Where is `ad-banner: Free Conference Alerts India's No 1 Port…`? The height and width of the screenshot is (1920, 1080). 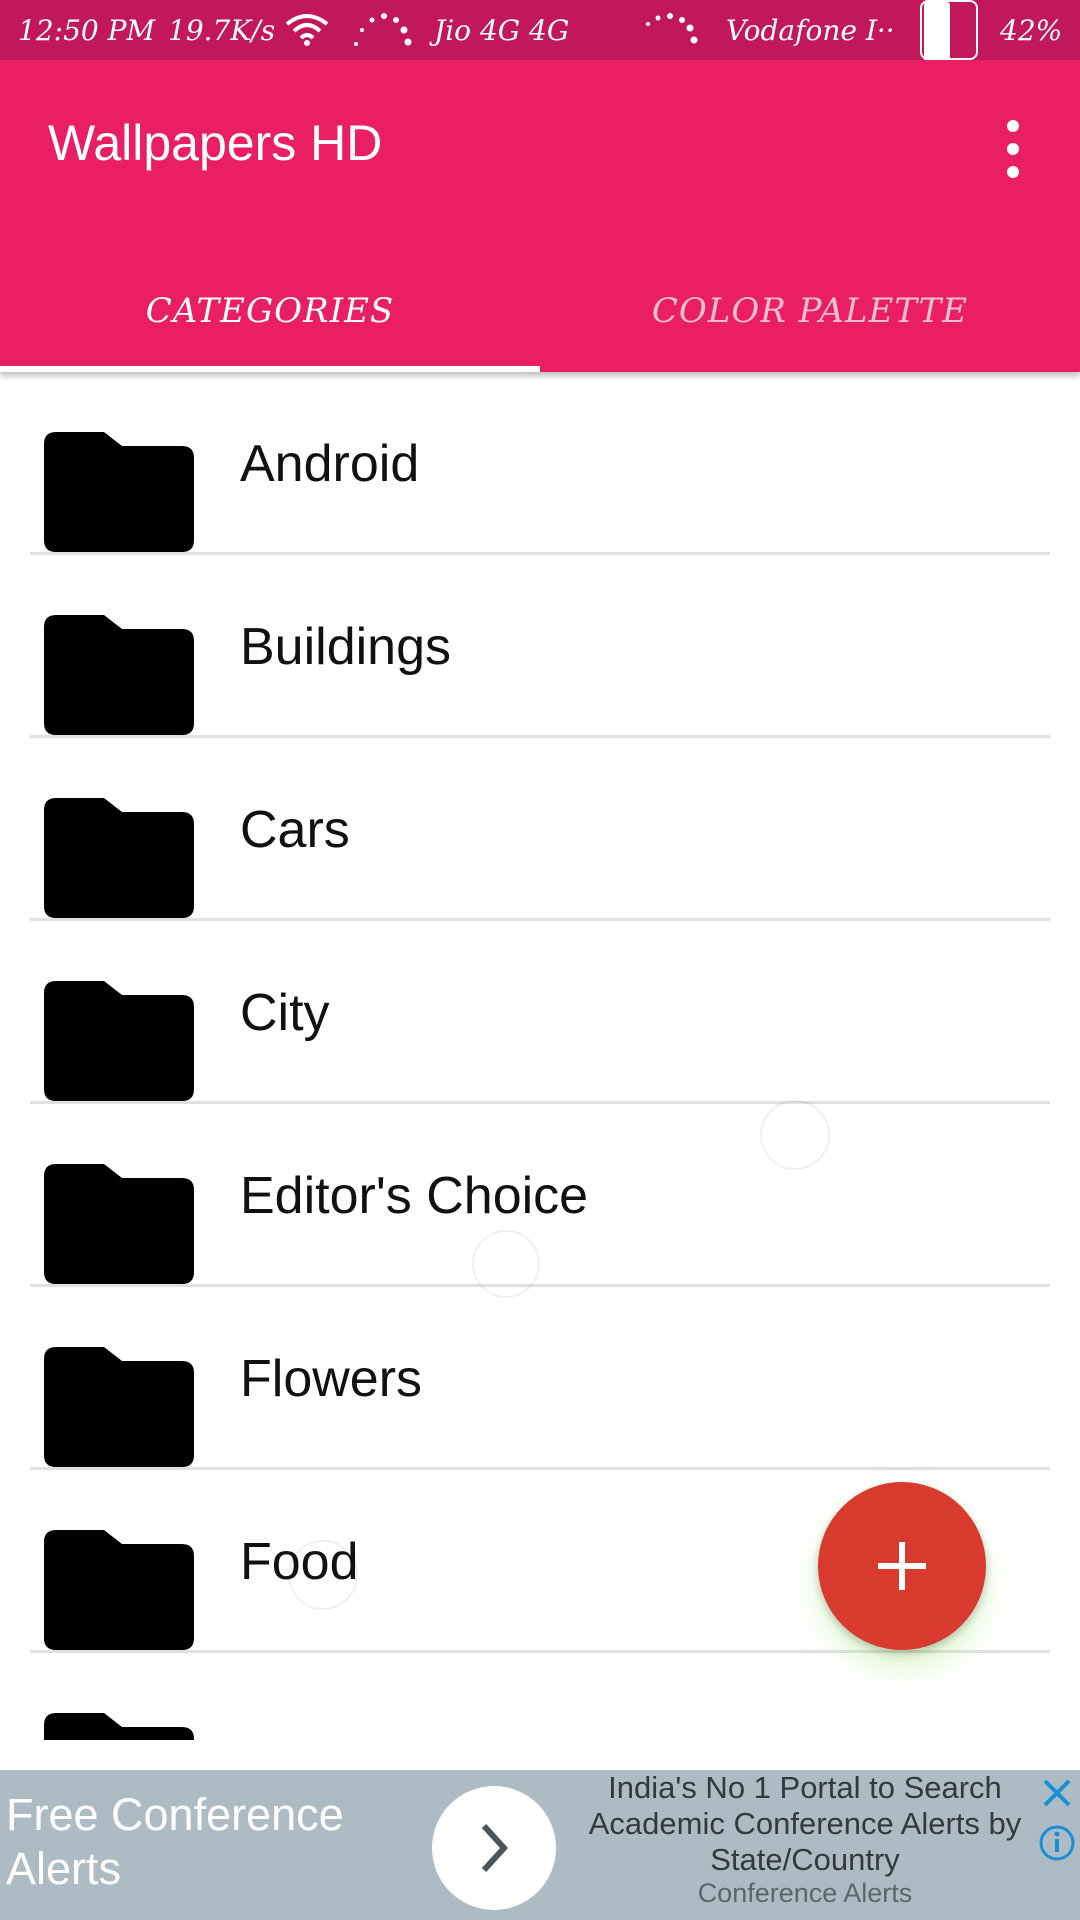 ad-banner: Free Conference Alerts India's No 1 Port… is located at coordinates (540, 1845).